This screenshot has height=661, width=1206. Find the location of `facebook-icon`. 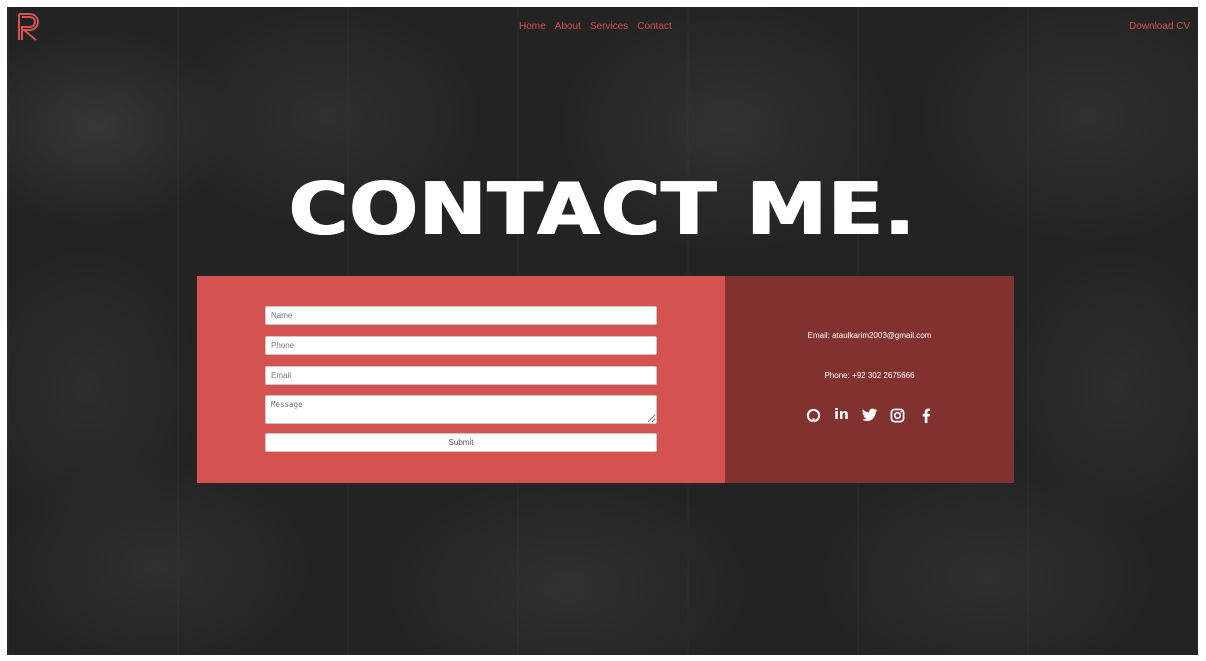

facebook-icon is located at coordinates (926, 415).